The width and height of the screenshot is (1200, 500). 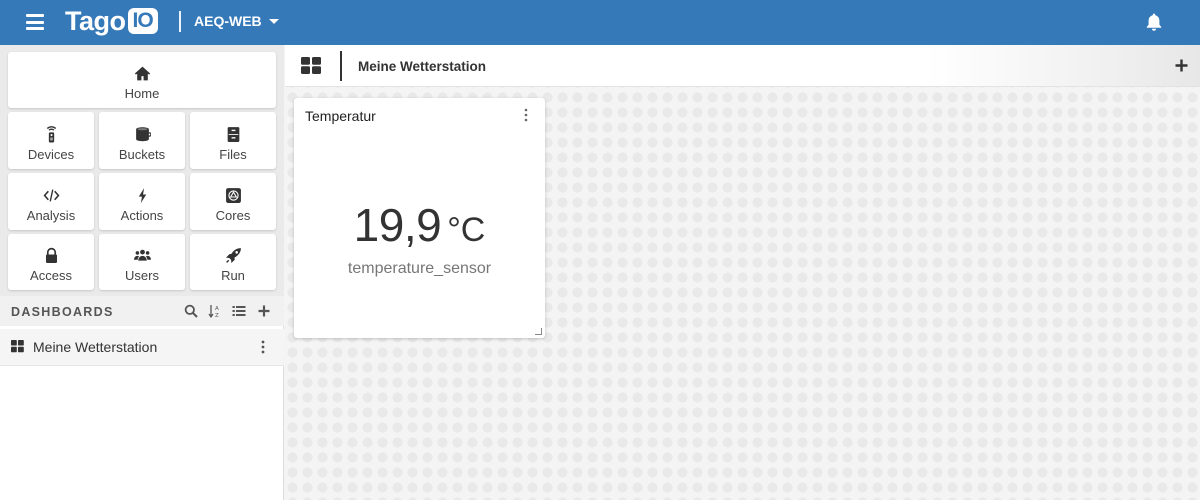 I want to click on nav-tile-label: Cores, so click(x=233, y=215).